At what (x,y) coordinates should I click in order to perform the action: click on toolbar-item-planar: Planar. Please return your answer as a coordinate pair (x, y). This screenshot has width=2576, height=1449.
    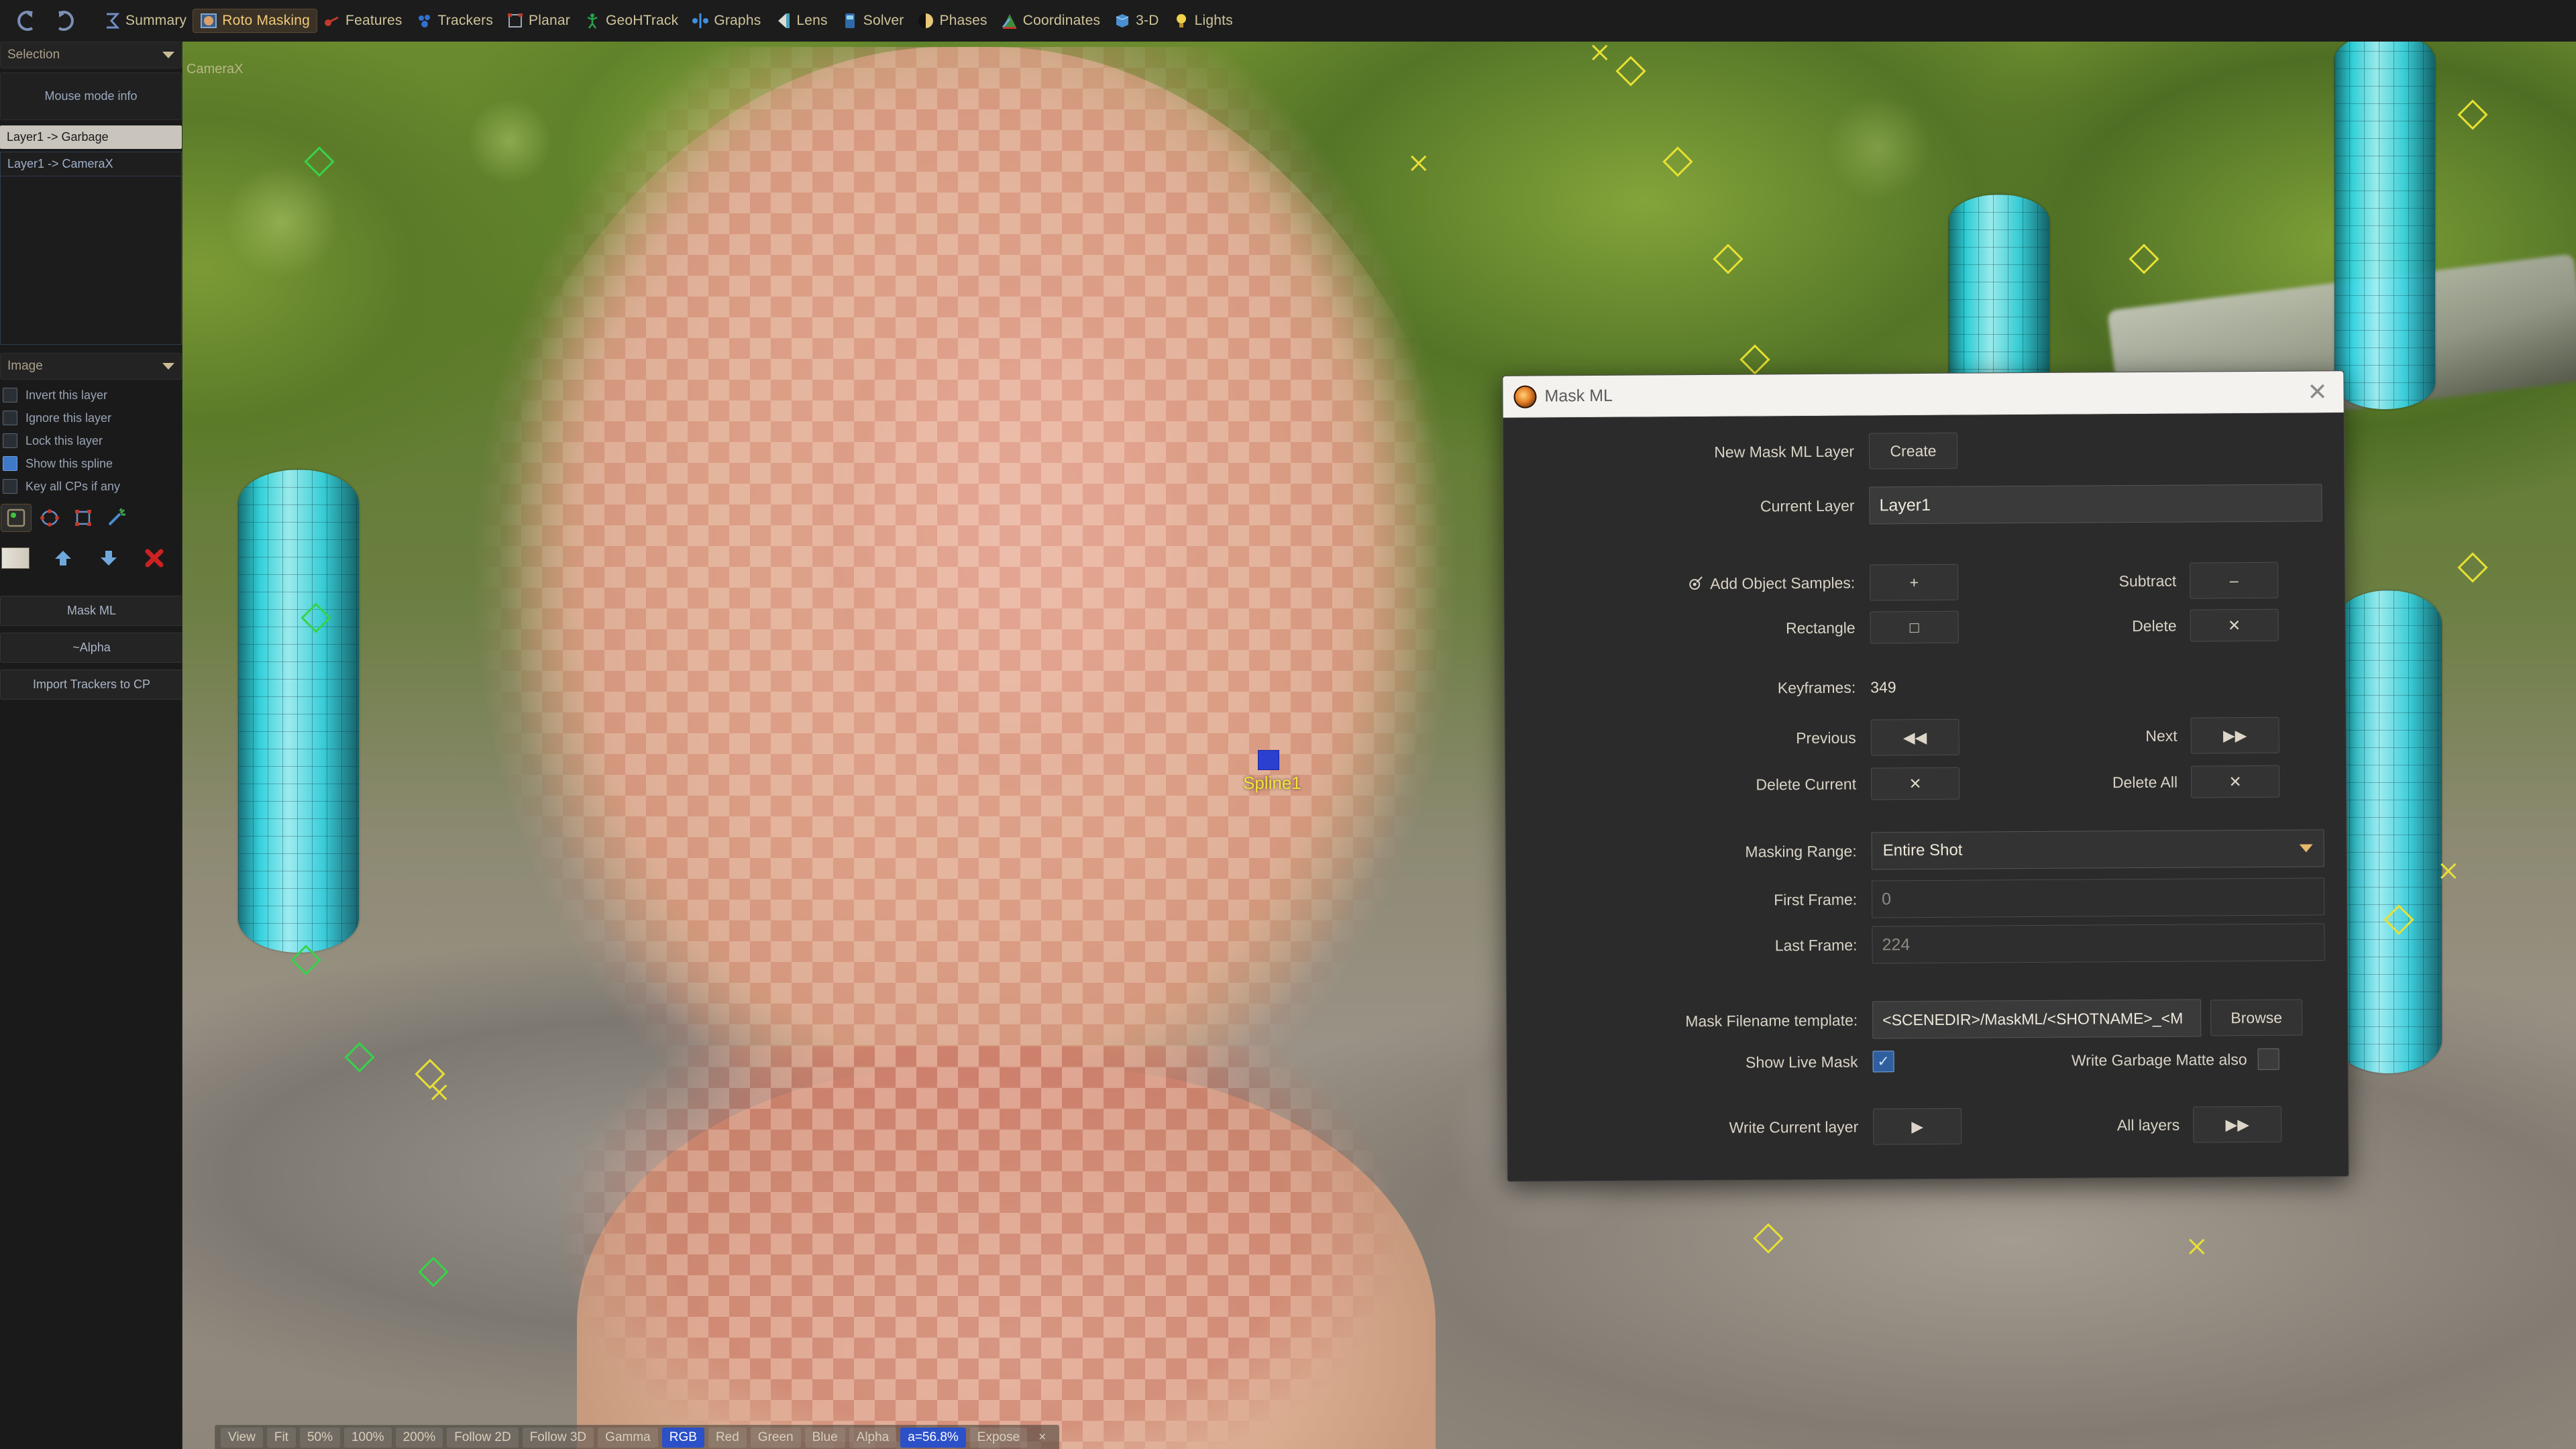
    Looking at the image, I should click on (538, 20).